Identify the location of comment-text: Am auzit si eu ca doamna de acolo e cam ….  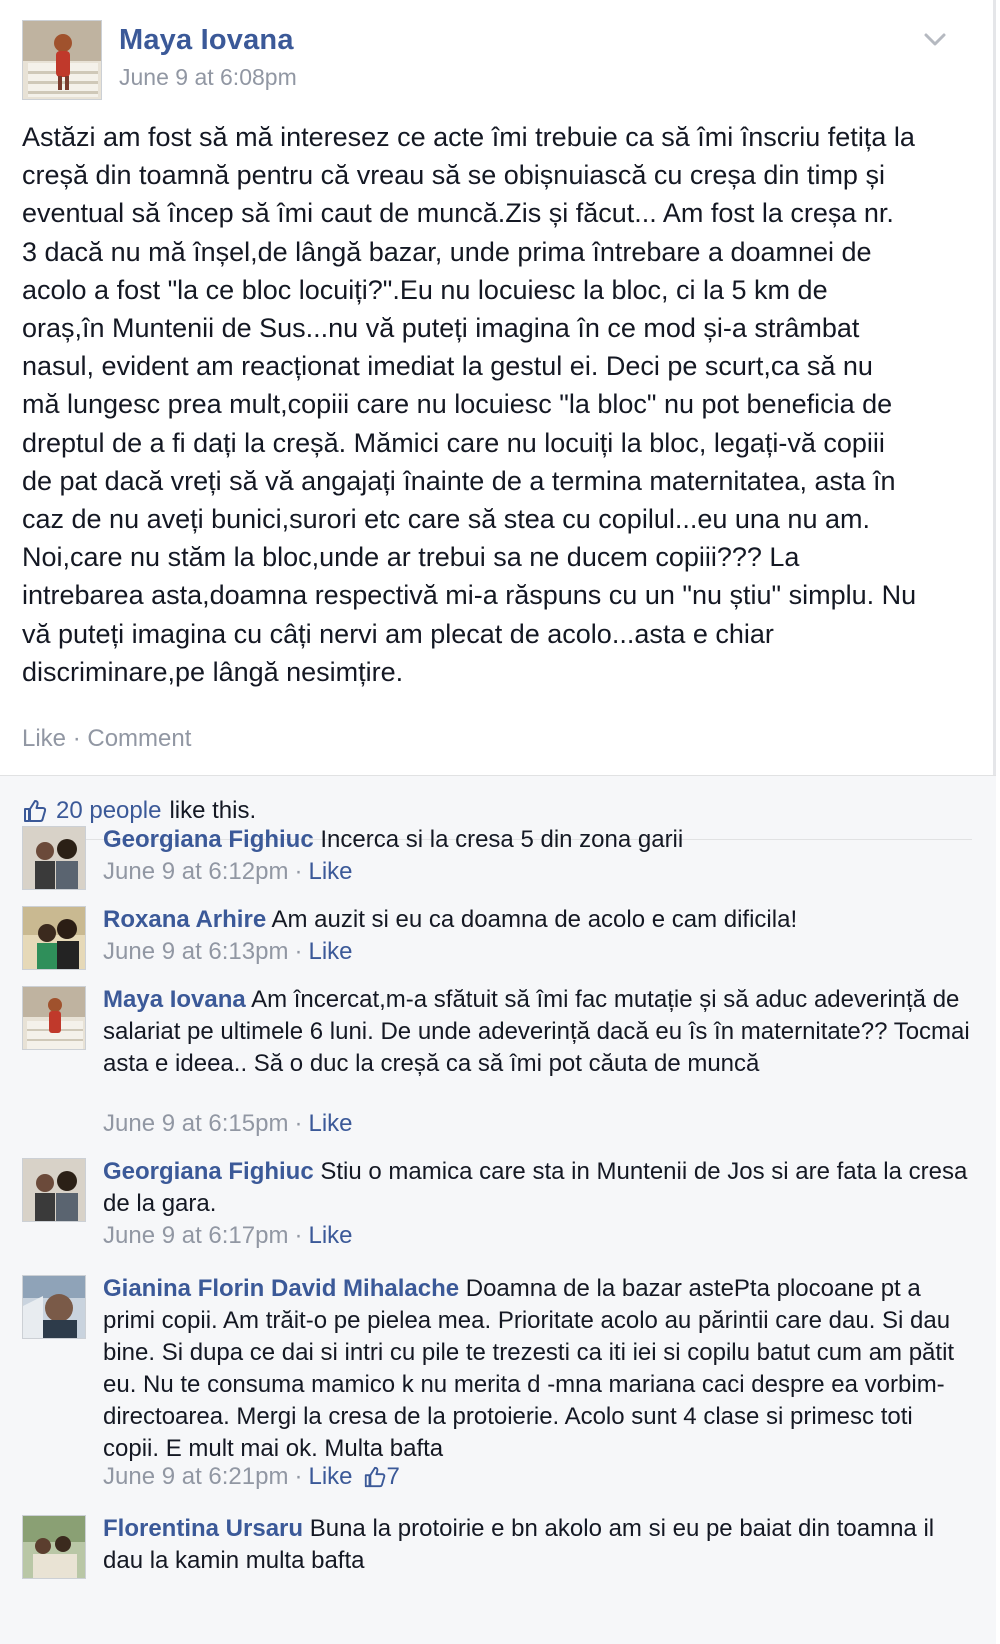
(534, 919).